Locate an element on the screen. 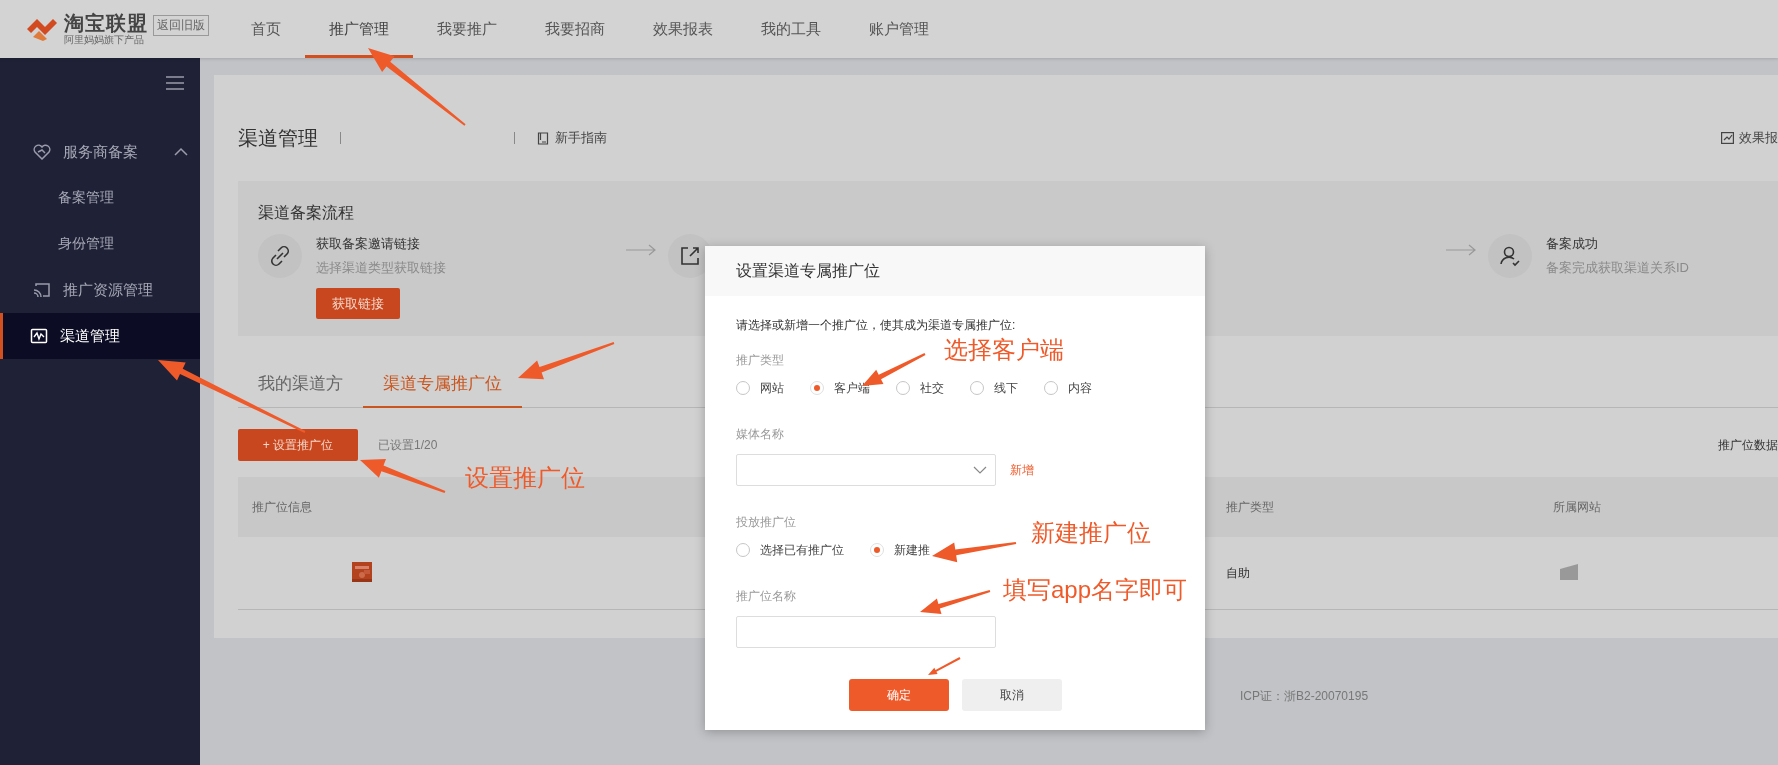  column-header: 所属网站 is located at coordinates (1577, 507).